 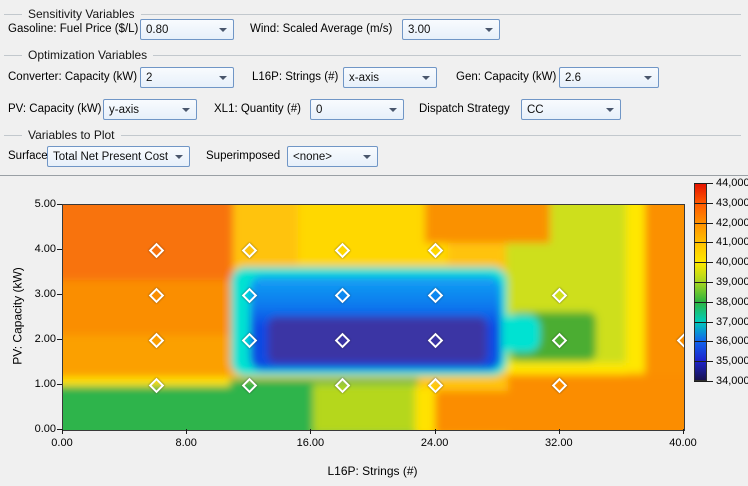 What do you see at coordinates (372, 471) in the screenshot?
I see `x-axis-title: L16P: Strings (#)` at bounding box center [372, 471].